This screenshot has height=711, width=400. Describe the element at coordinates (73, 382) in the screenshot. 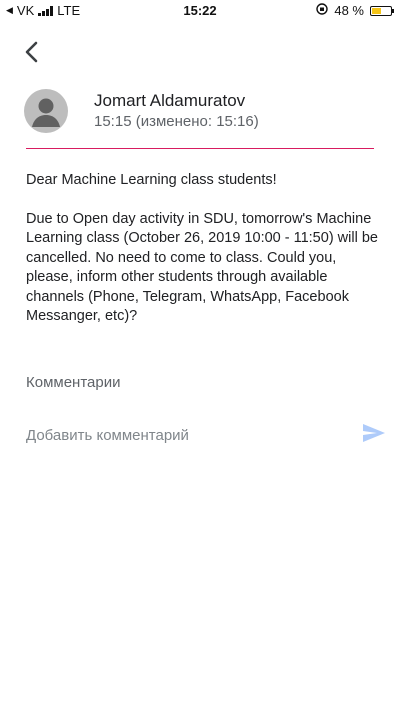

I see `comments-heading: Комментарии` at that location.